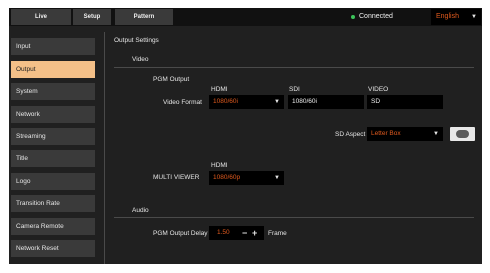 The height and width of the screenshot is (273, 490). I want to click on page-title: Output Settings, so click(136, 40).